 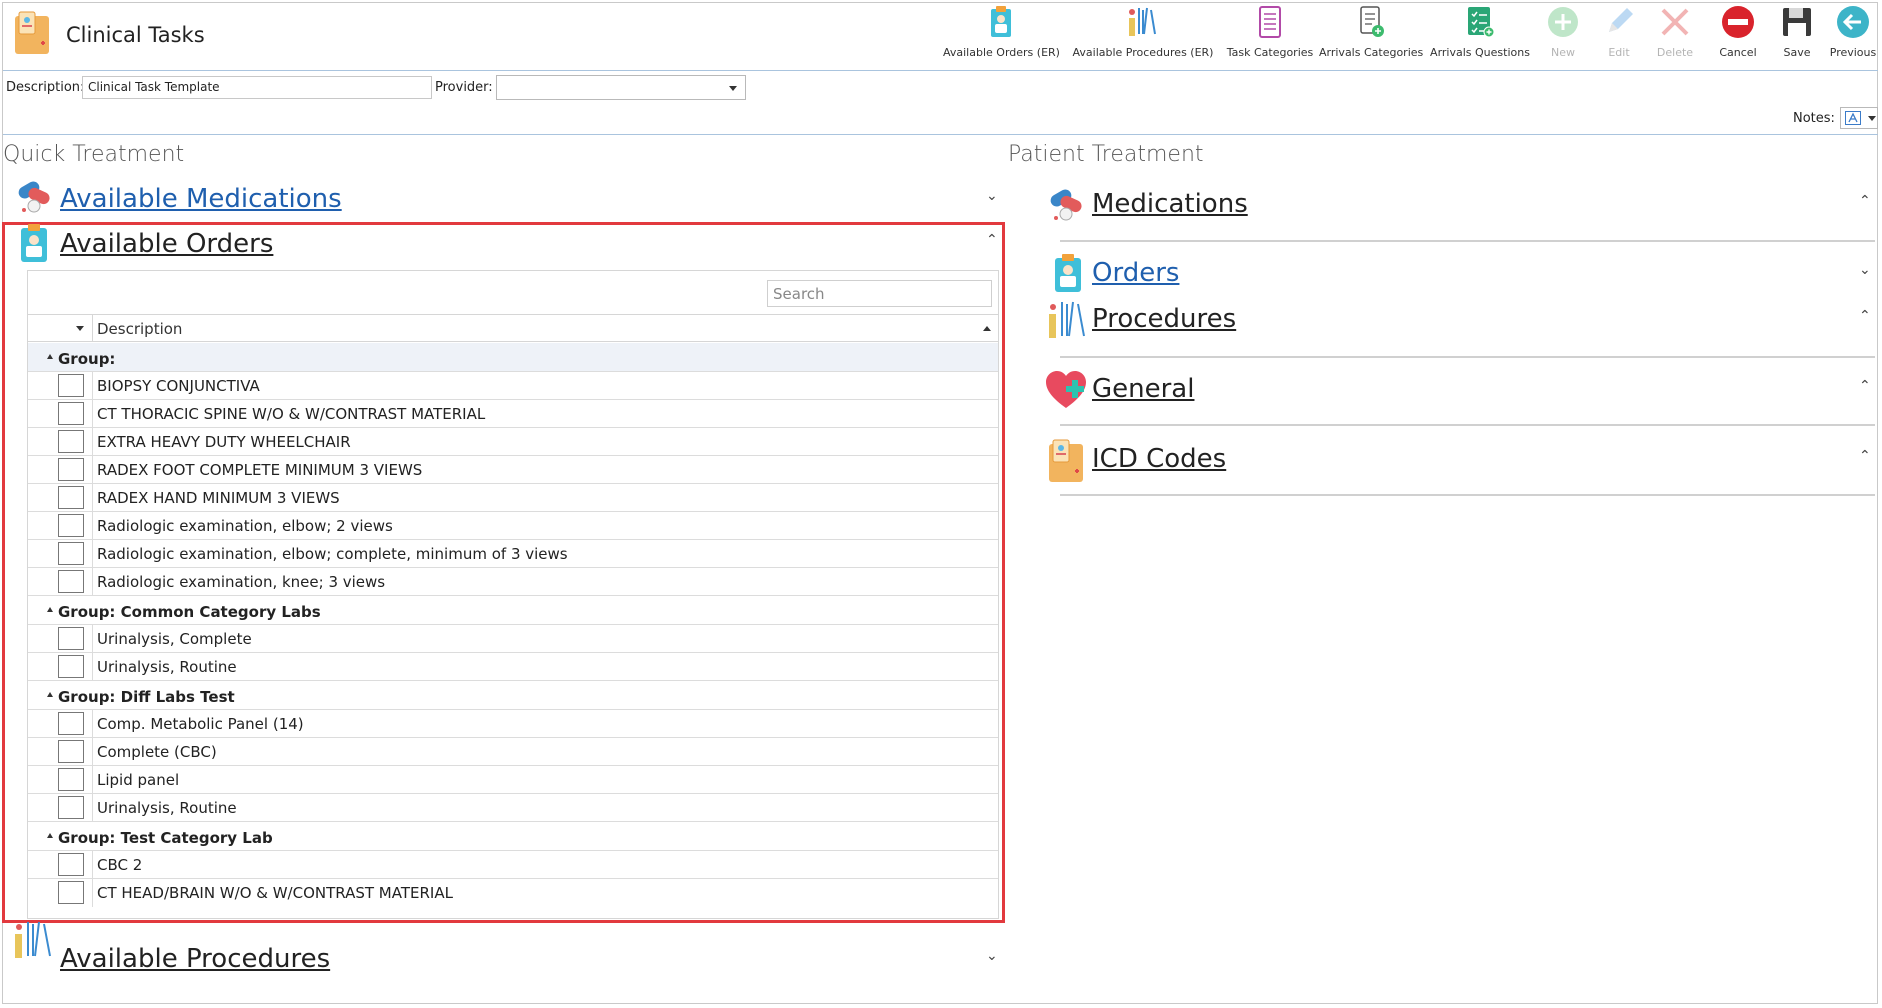 What do you see at coordinates (513, 724) in the screenshot?
I see `table-row: Comp. Metabolic Panel (14)` at bounding box center [513, 724].